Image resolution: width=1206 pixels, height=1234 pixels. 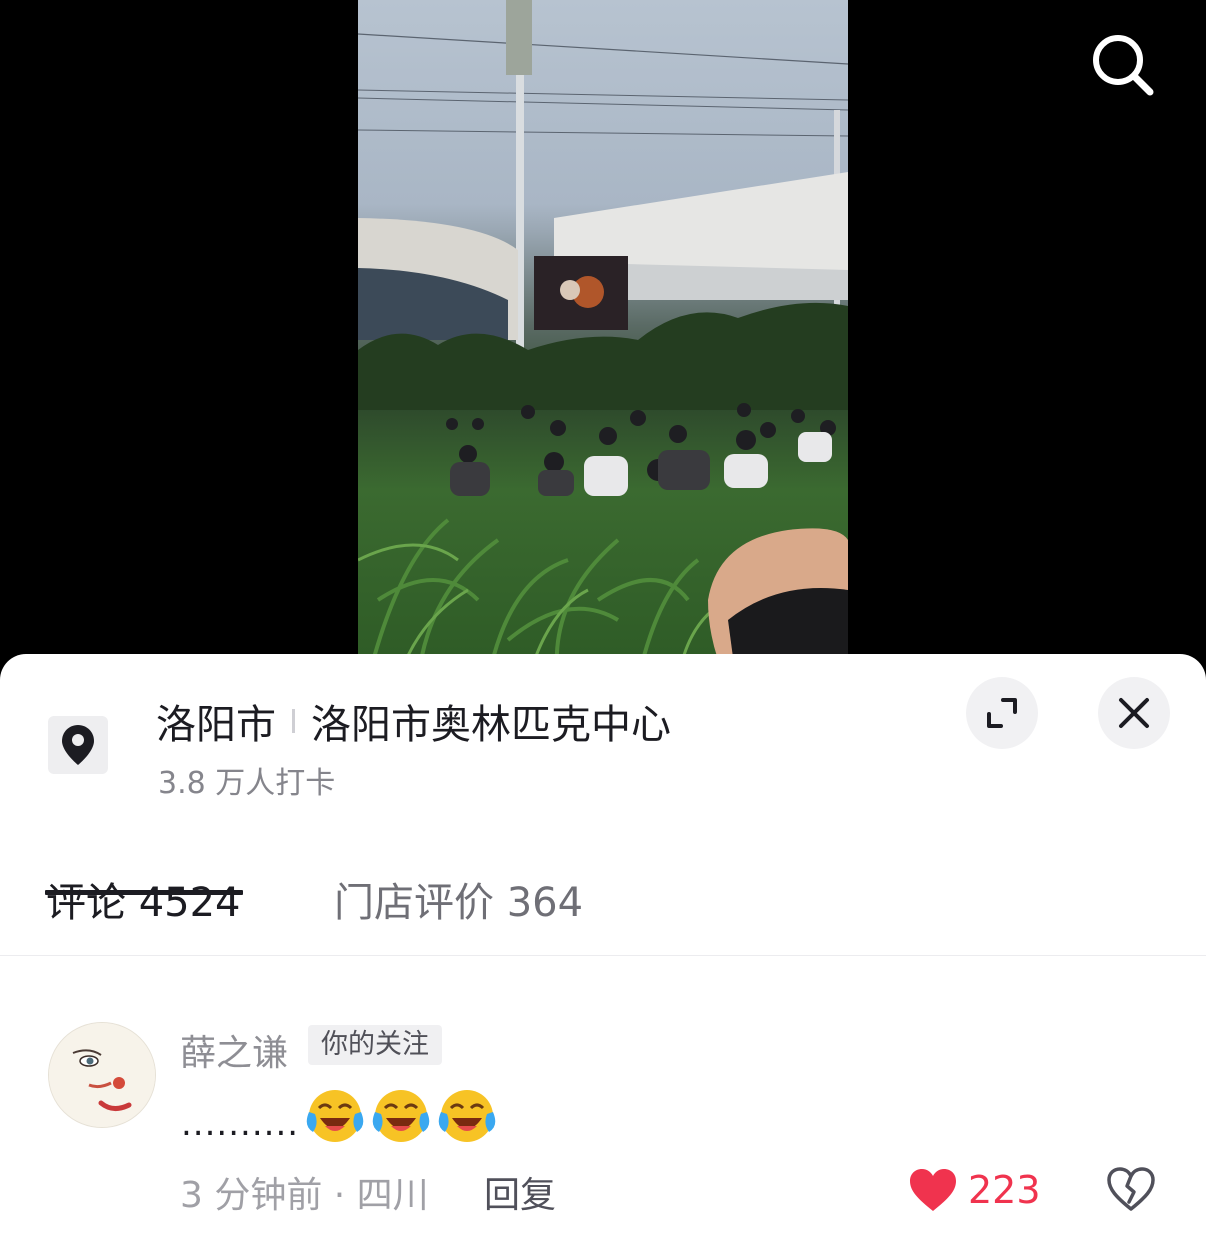 I want to click on comment-username: 薛之谦, so click(x=234, y=1050).